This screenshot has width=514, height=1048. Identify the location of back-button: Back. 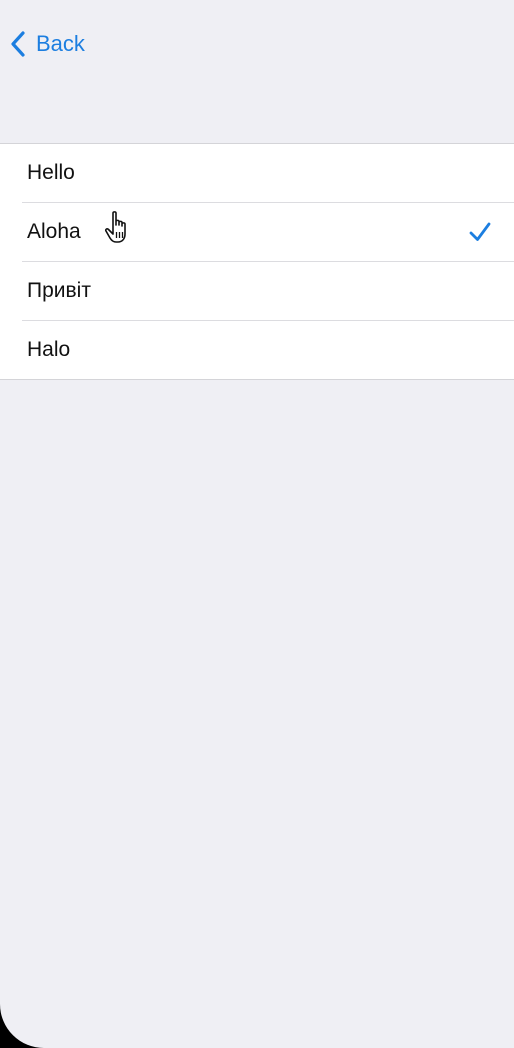
(46, 44).